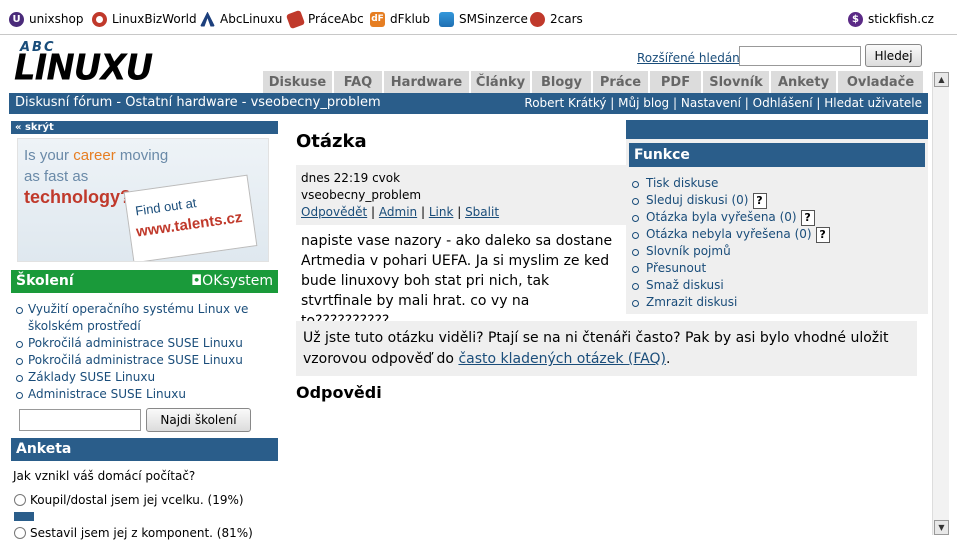 The width and height of the screenshot is (957, 540). Describe the element at coordinates (197, 281) in the screenshot. I see `oksystem-icon: ◘` at that location.